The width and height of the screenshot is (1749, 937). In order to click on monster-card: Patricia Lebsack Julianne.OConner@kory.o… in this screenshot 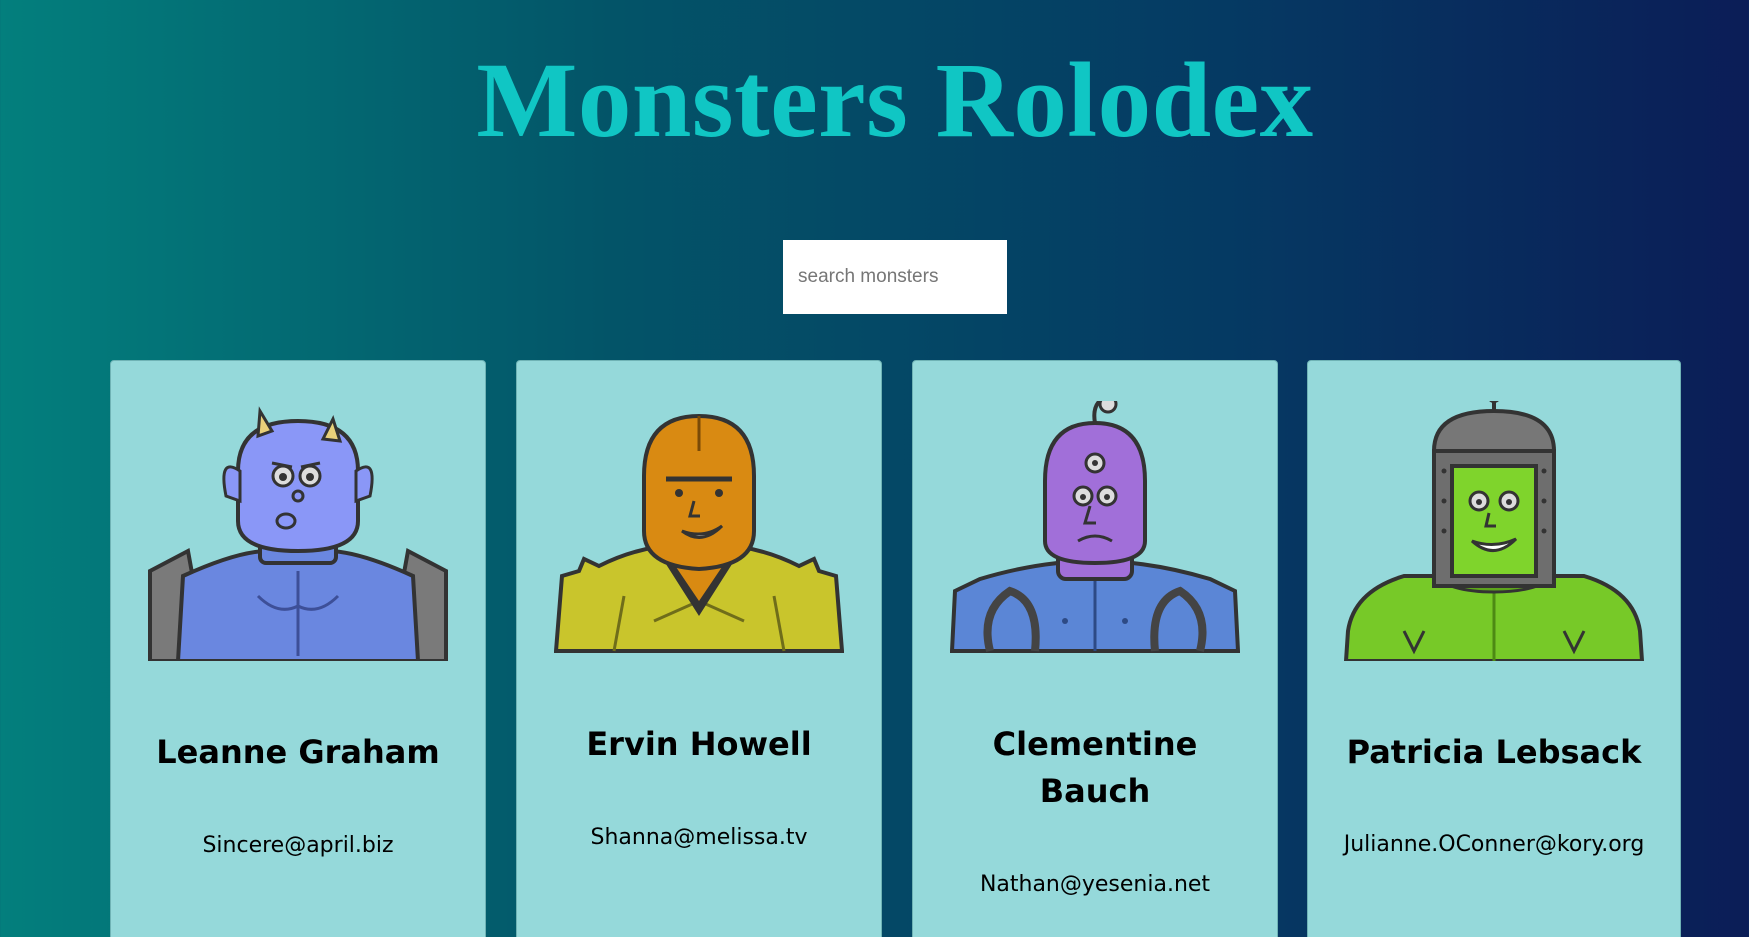, I will do `click(1494, 648)`.